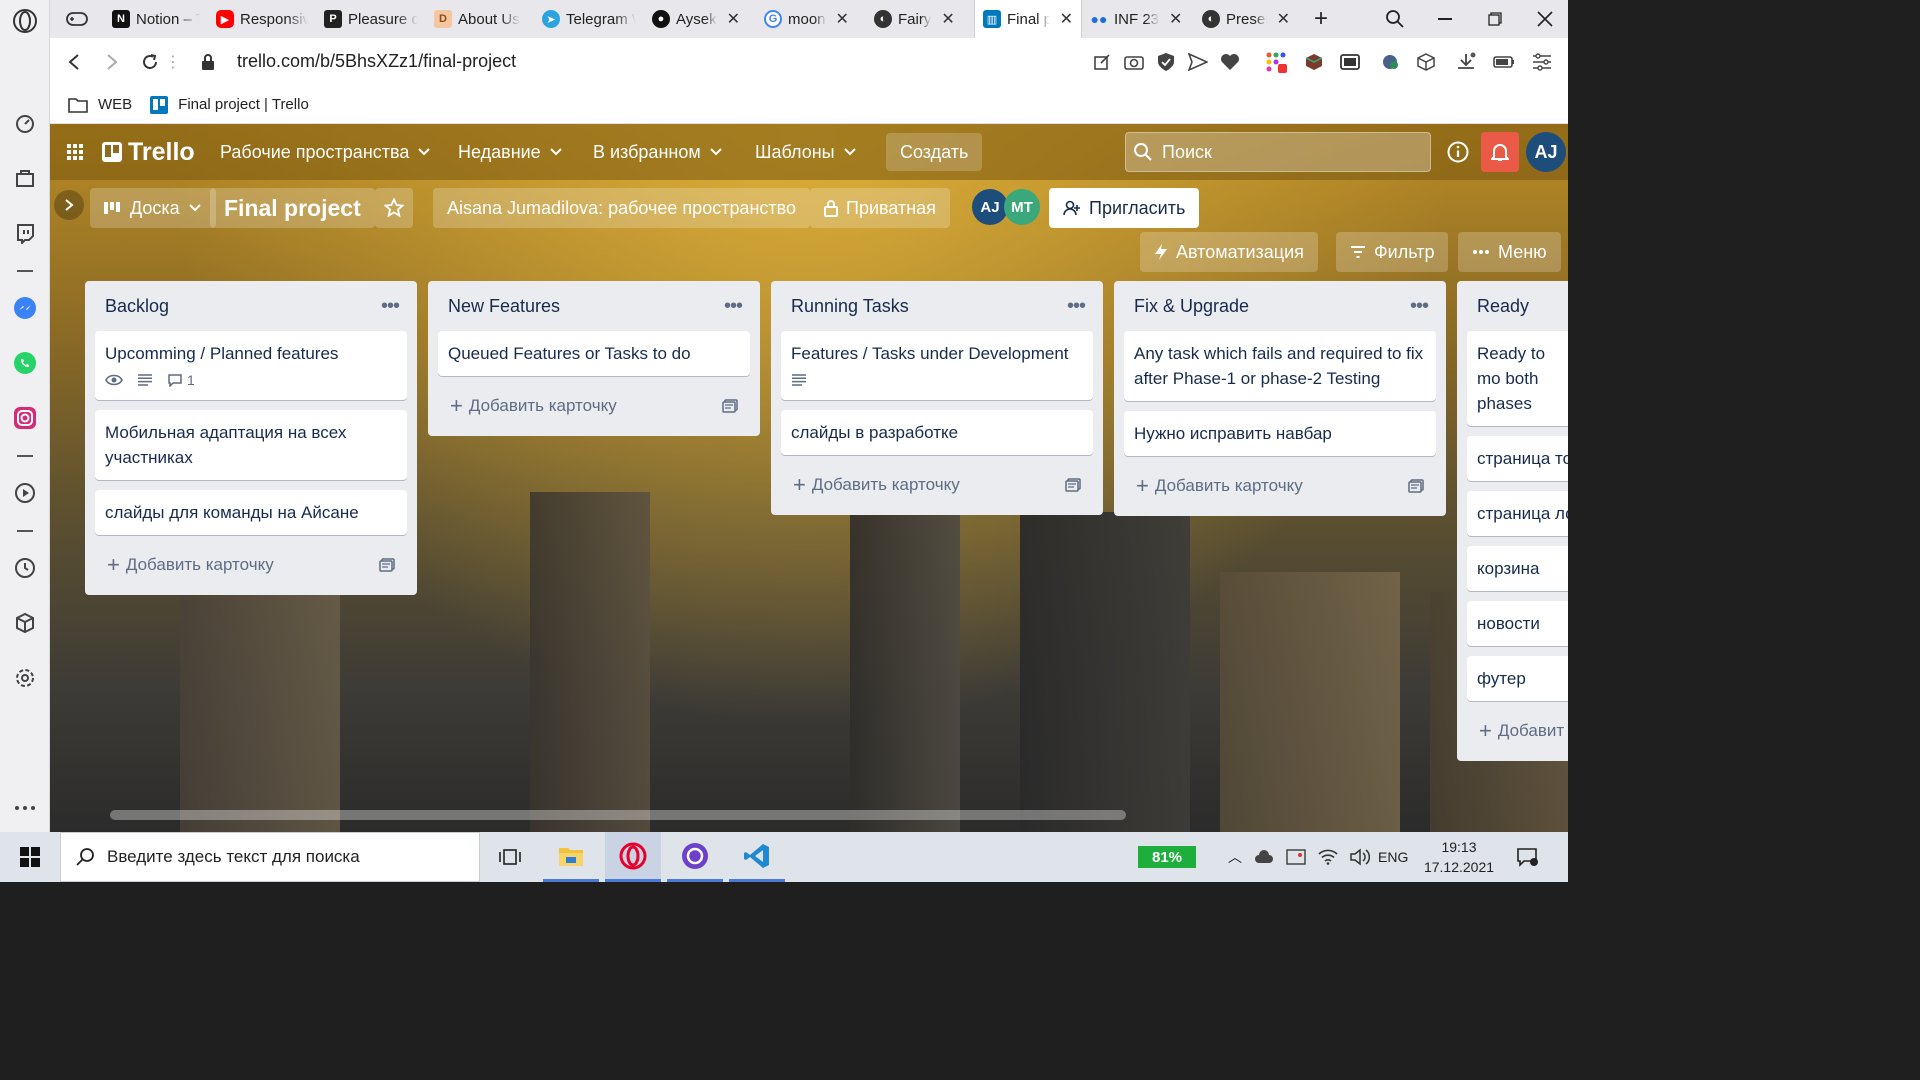  What do you see at coordinates (1517, 568) in the screenshot?
I see `card: корзина` at bounding box center [1517, 568].